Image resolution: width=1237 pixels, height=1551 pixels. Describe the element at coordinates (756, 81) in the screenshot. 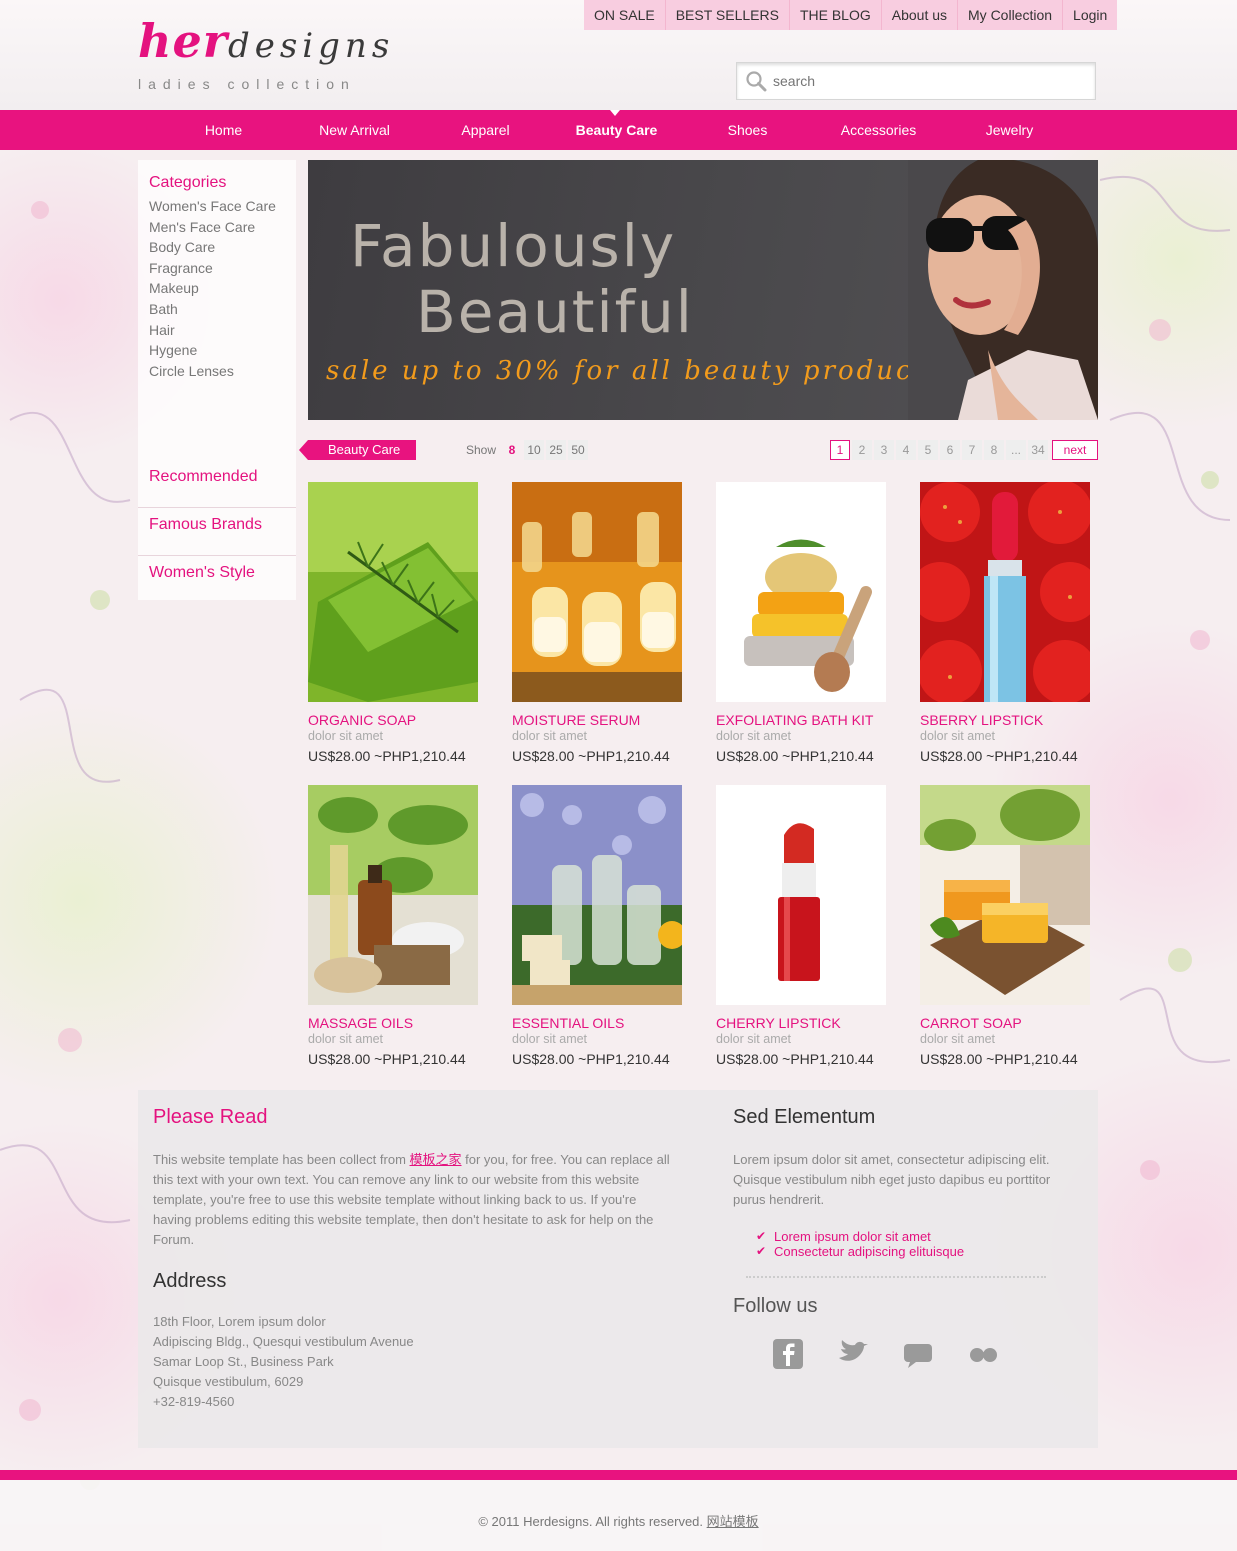

I see `search-icon` at that location.